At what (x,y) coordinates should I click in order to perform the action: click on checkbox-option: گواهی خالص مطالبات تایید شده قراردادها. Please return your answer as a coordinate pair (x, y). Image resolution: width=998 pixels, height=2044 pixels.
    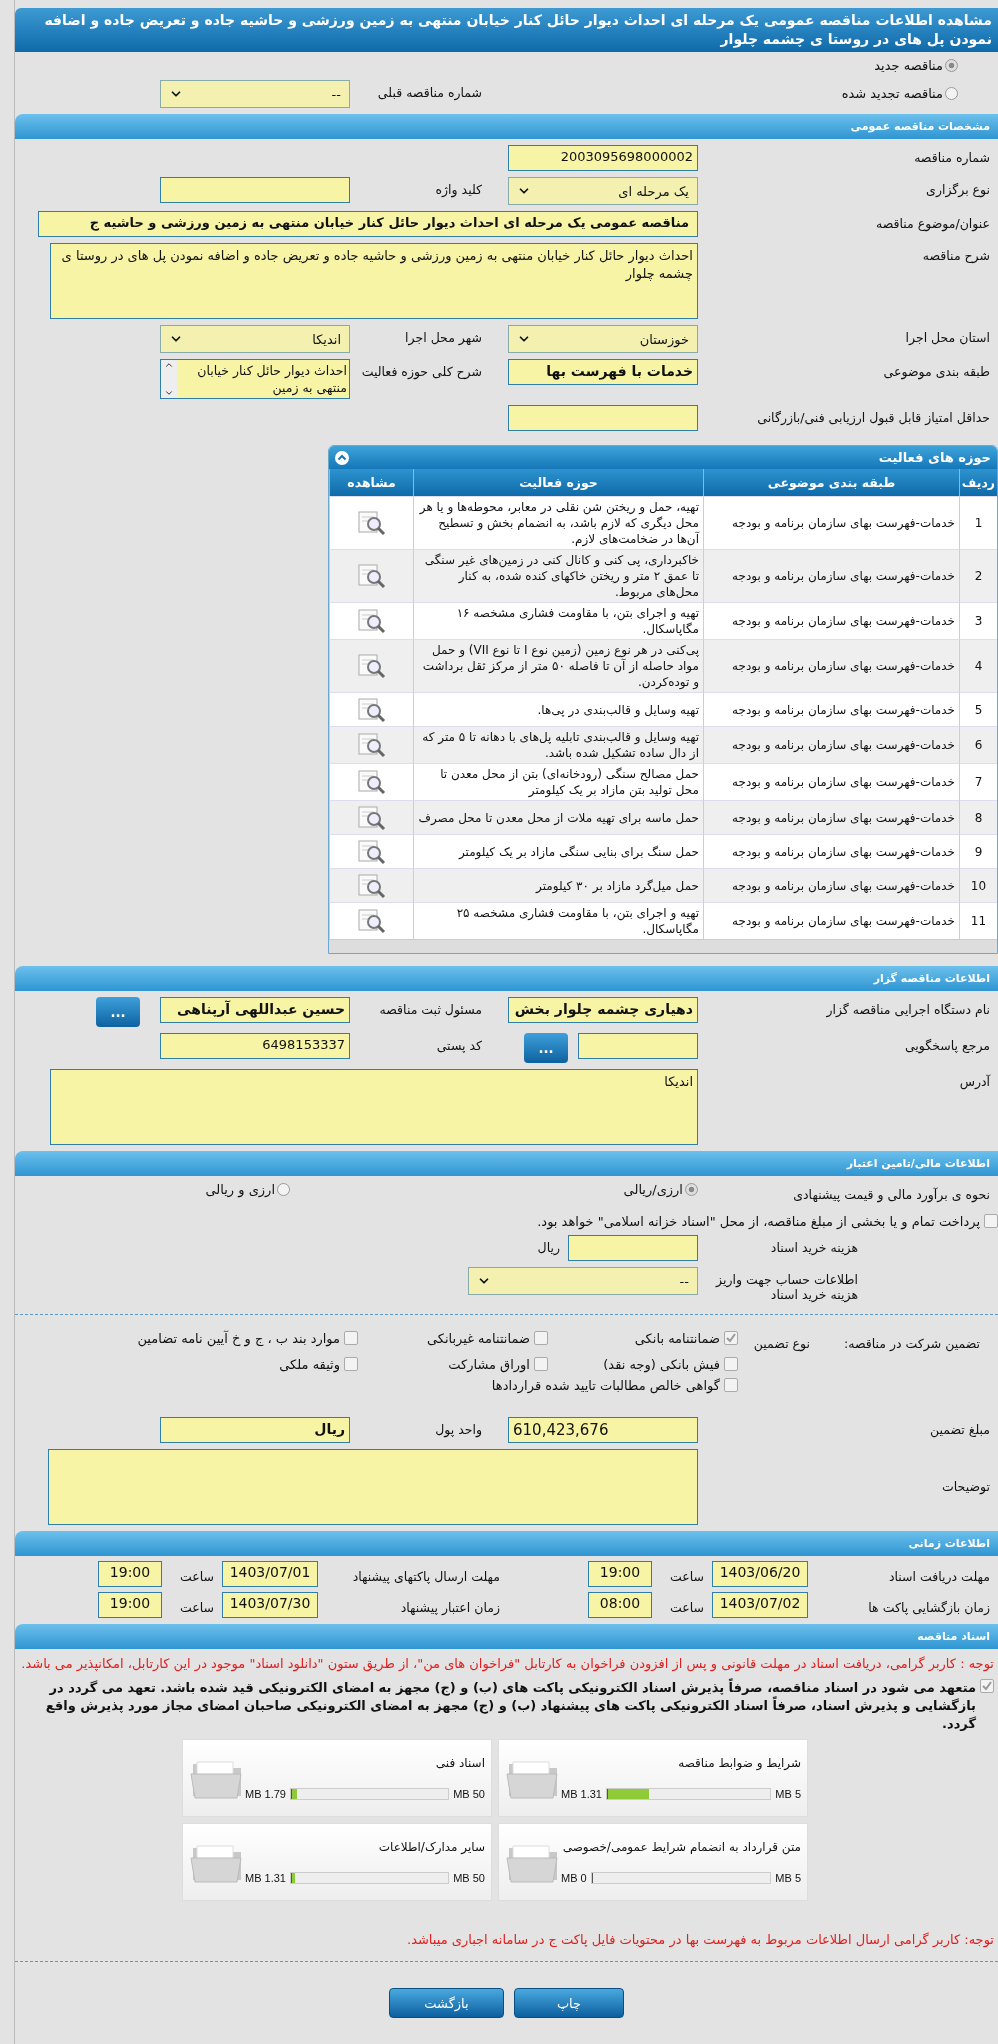
    Looking at the image, I should click on (614, 1385).